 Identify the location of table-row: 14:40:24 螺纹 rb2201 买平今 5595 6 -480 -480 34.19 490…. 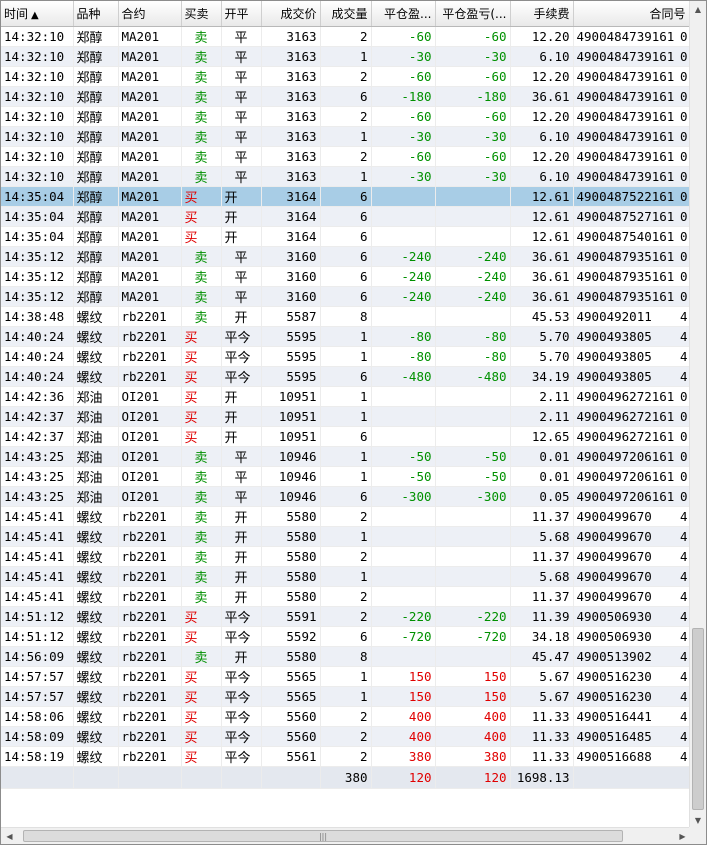
(345, 376).